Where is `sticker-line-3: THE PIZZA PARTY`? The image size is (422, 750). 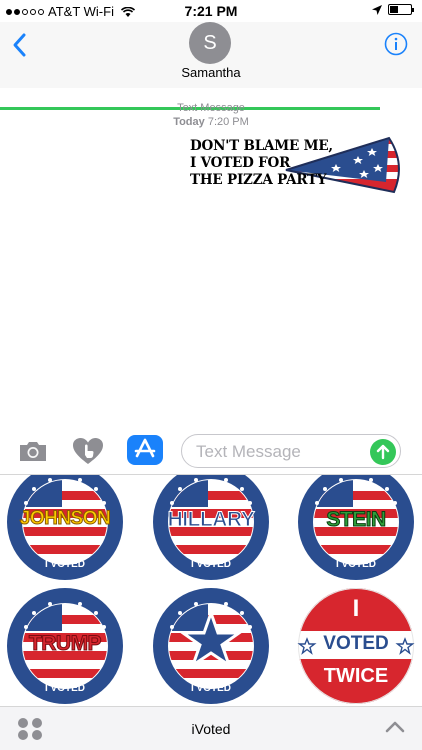
sticker-line-3: THE PIZZA PARTY is located at coordinates (258, 180).